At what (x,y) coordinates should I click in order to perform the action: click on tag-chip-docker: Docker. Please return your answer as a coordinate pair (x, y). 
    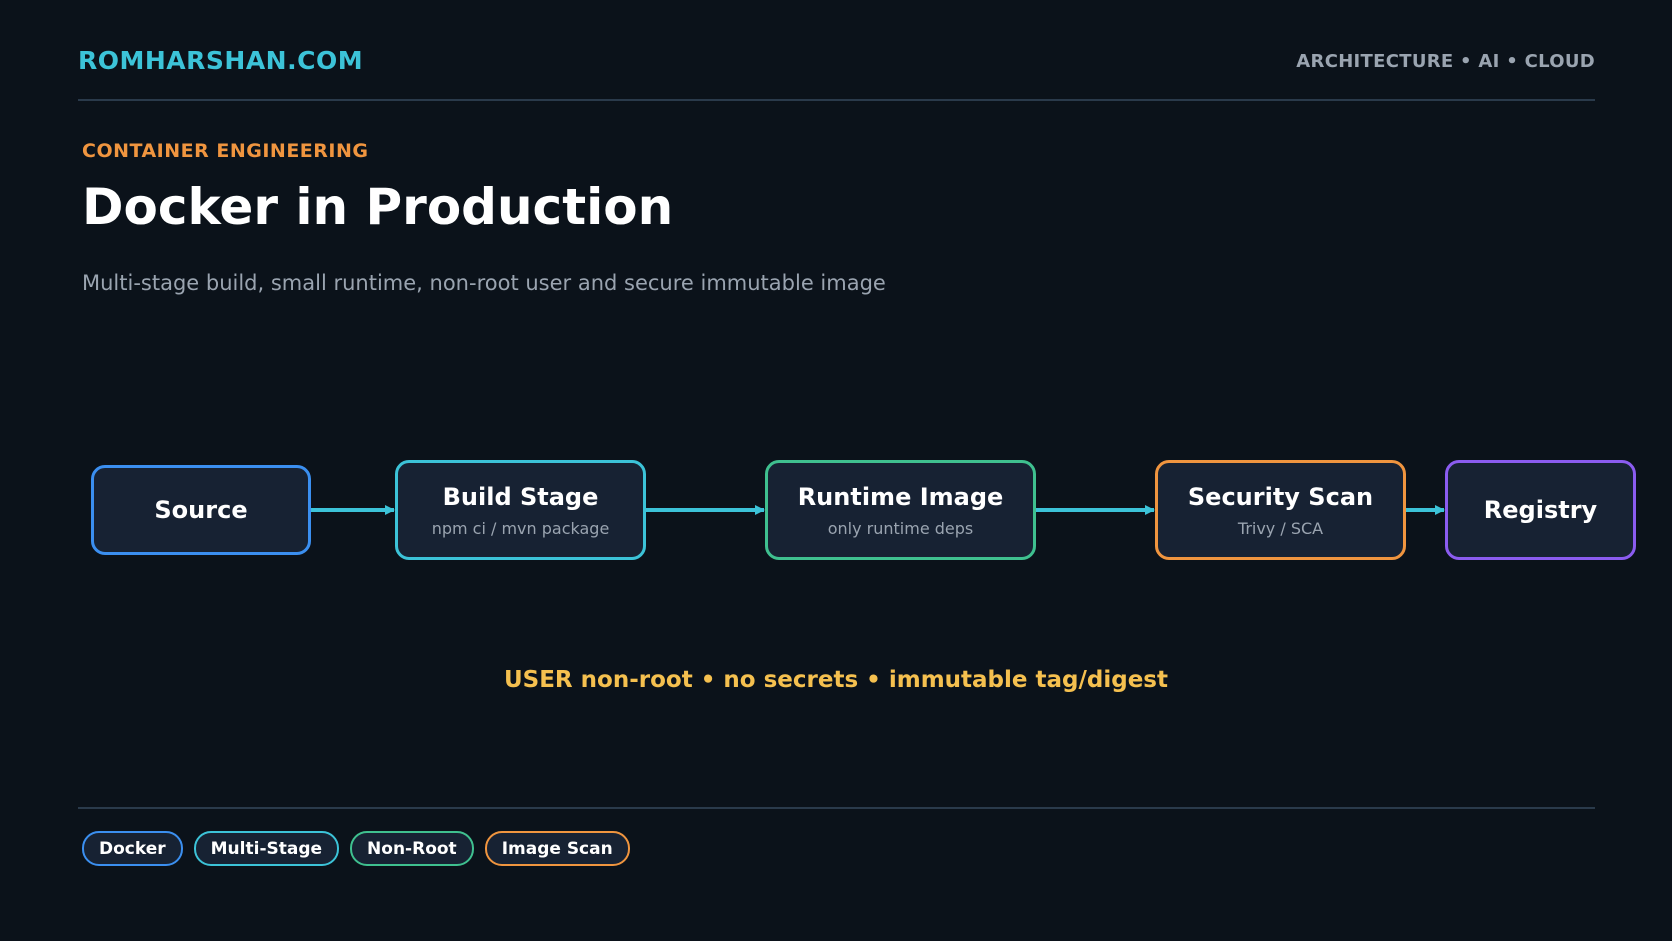
    Looking at the image, I should click on (132, 848).